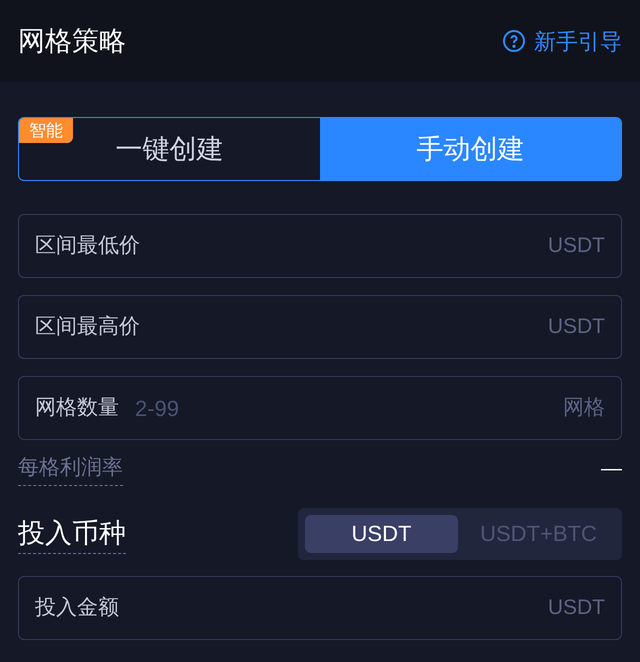 This screenshot has width=640, height=662. I want to click on field-label: 网格数量, so click(77, 408).